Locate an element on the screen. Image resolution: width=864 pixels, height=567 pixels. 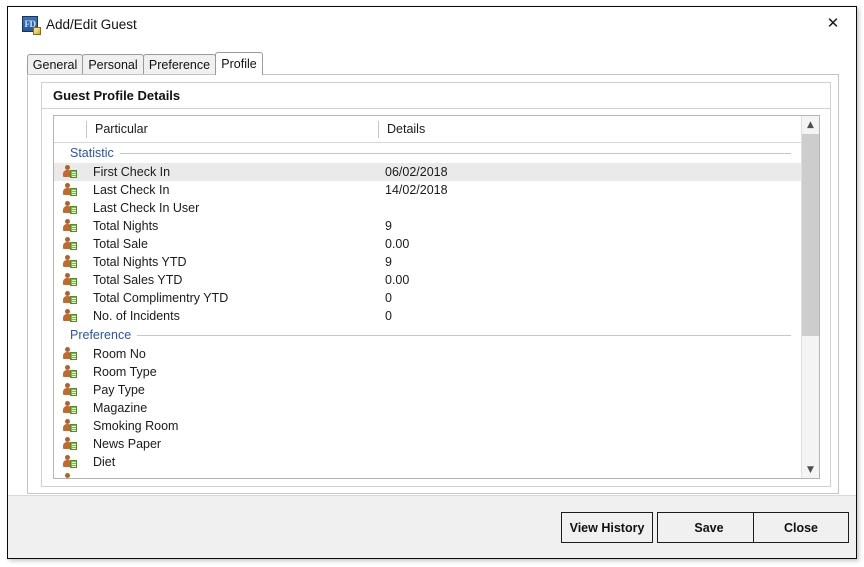
grid-header: Particular Details is located at coordinates (436, 129).